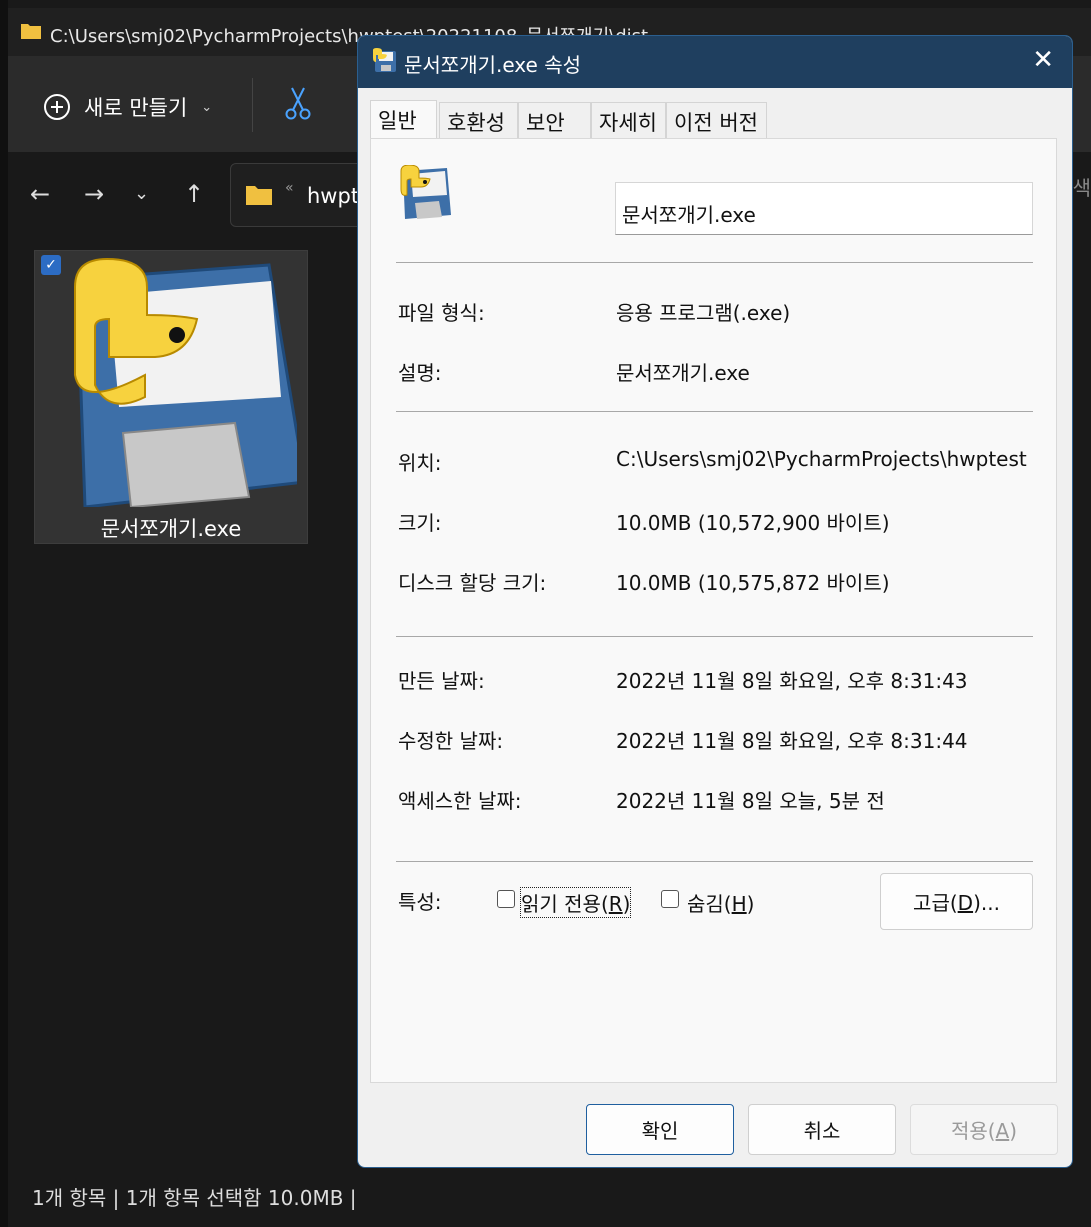  What do you see at coordinates (670, 899) in the screenshot?
I see `hidden-checkbox` at bounding box center [670, 899].